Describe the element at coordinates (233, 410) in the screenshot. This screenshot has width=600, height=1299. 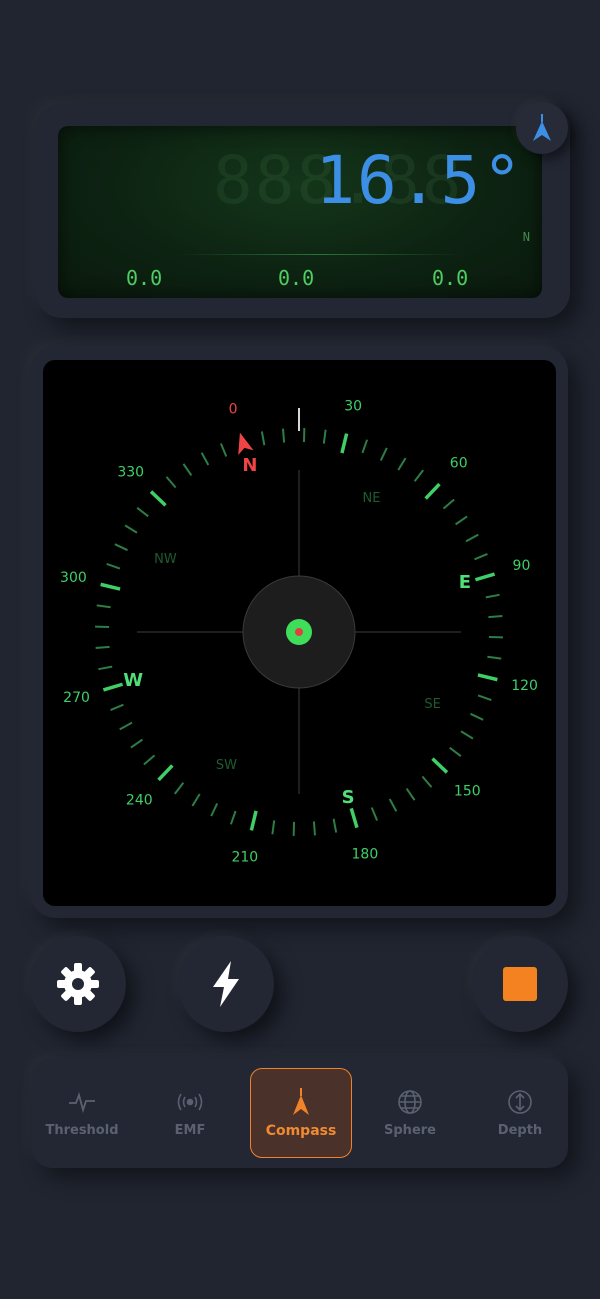
I see `degree-label: 0` at that location.